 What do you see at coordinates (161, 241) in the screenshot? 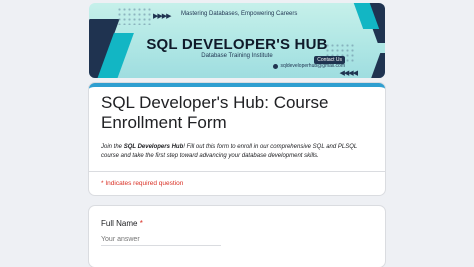
I see `full-name-input` at bounding box center [161, 241].